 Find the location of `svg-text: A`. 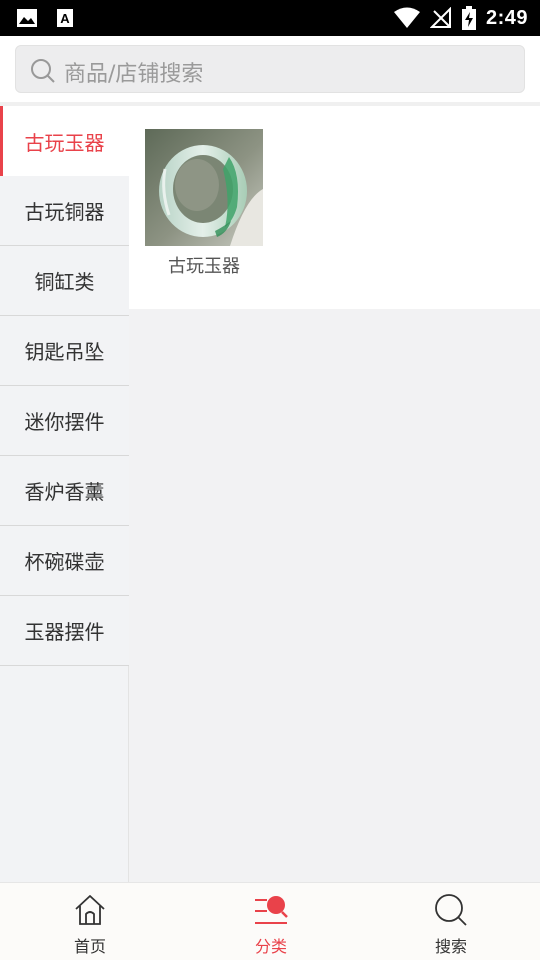

svg-text: A is located at coordinates (65, 18).